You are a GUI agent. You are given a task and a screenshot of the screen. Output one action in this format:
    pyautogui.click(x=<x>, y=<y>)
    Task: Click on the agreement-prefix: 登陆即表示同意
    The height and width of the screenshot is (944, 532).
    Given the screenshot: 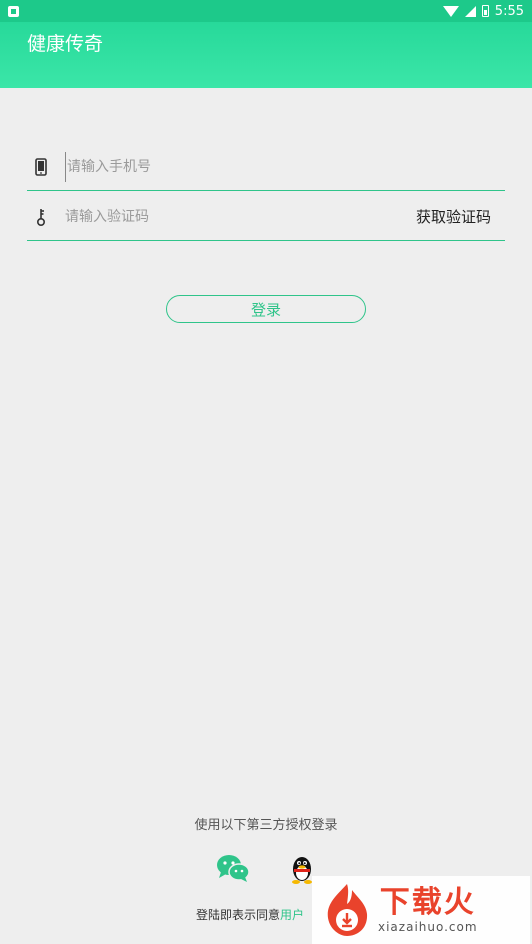 What is the action you would take?
    pyautogui.click(x=238, y=915)
    